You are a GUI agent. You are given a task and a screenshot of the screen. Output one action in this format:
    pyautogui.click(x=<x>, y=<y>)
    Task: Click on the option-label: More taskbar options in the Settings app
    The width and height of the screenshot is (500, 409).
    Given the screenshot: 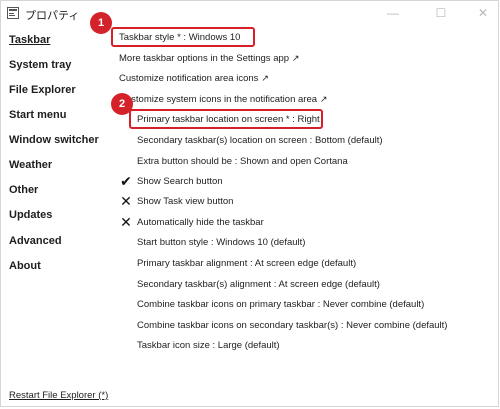 What is the action you would take?
    pyautogui.click(x=204, y=58)
    